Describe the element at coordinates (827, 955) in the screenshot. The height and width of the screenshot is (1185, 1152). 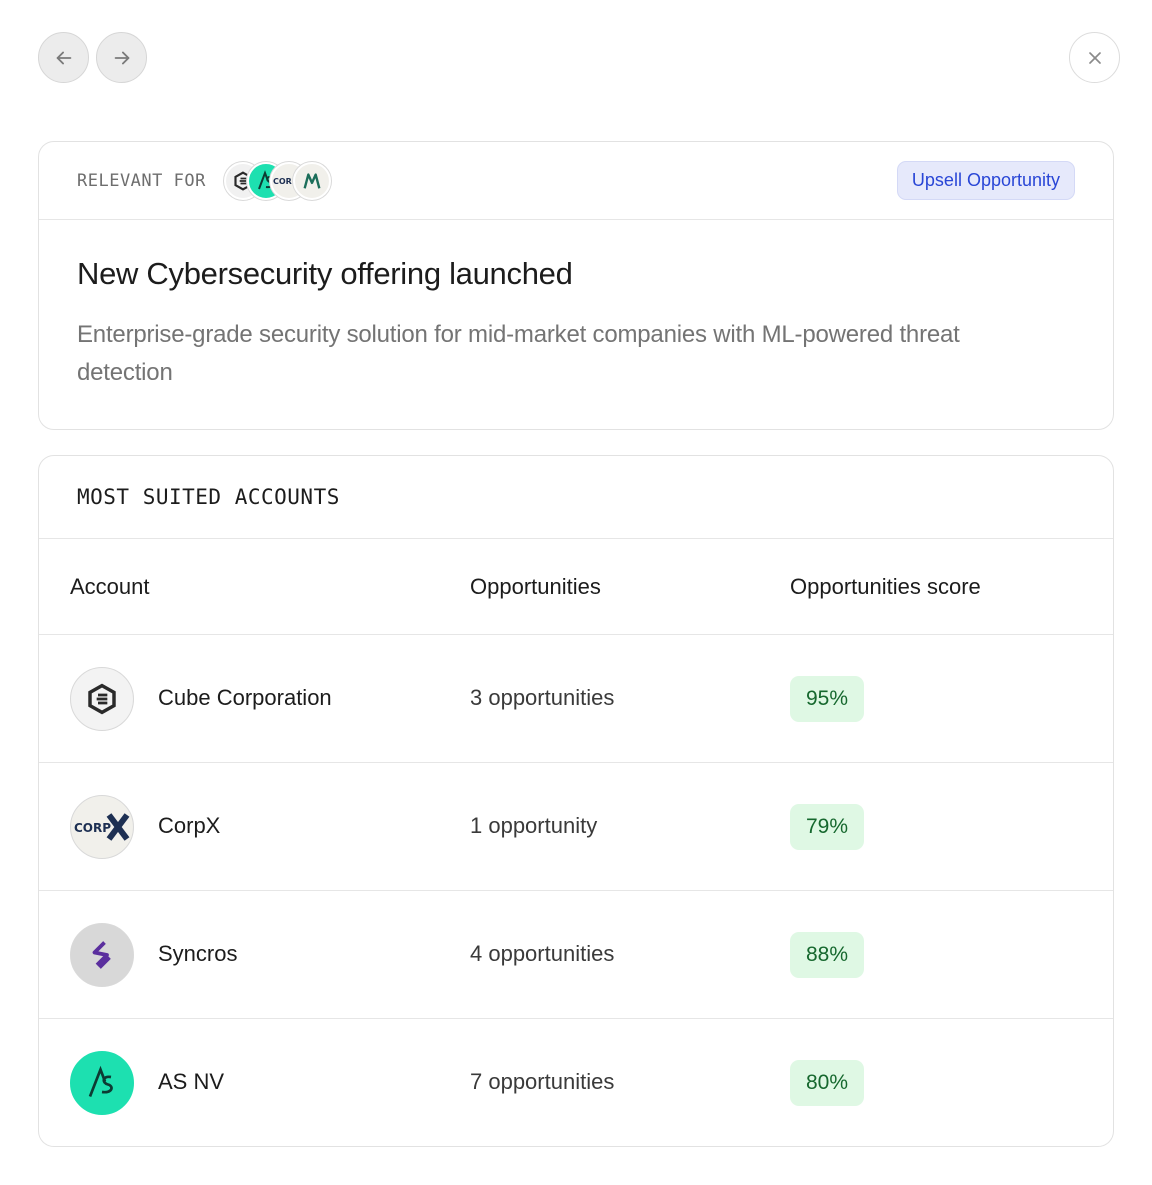
I see `score-badge: 88%` at that location.